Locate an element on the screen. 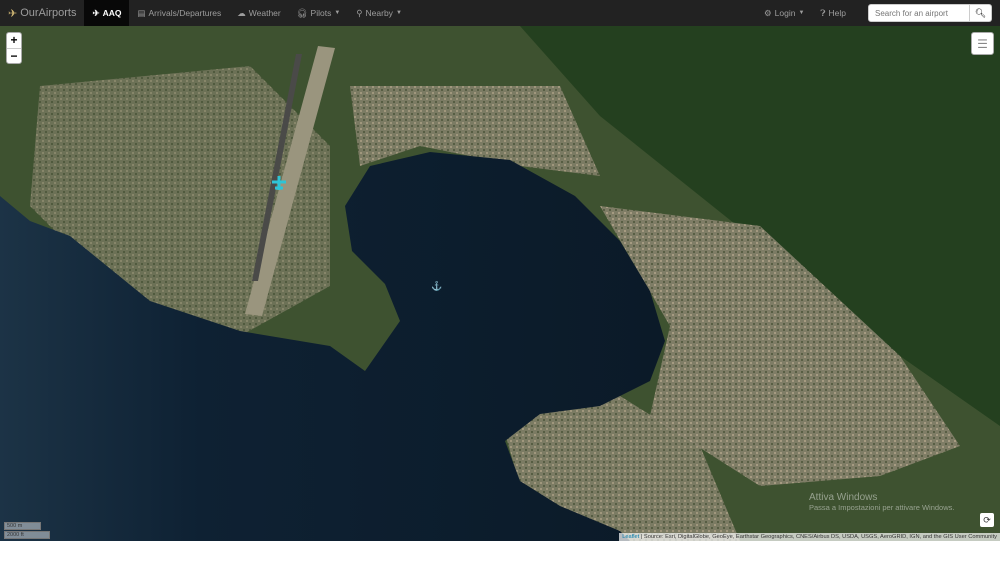  nav-arrivals: ▤ Arrivals/Departures is located at coordinates (179, 13).